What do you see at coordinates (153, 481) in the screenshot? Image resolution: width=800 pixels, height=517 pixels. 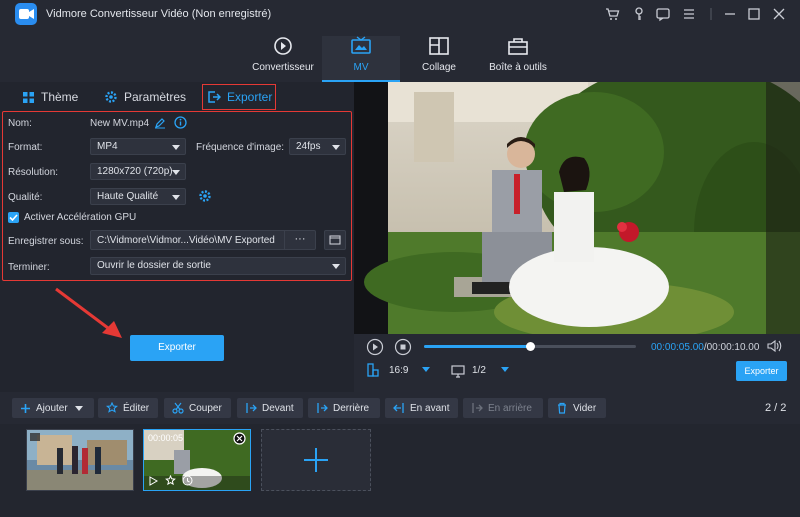 I see `clip-play-icon` at bounding box center [153, 481].